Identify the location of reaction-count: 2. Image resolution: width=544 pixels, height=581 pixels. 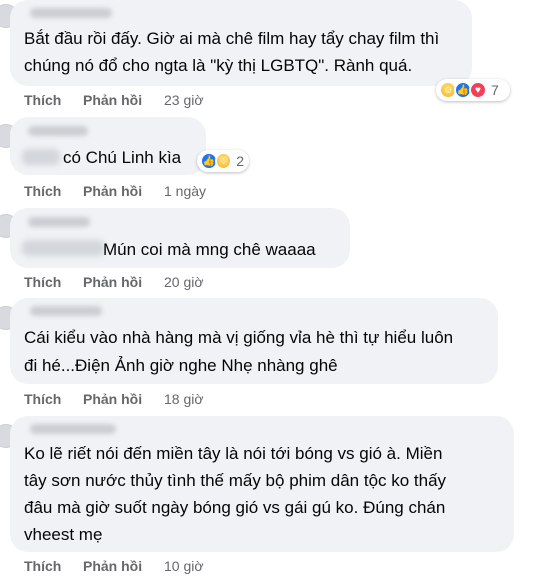
(240, 161).